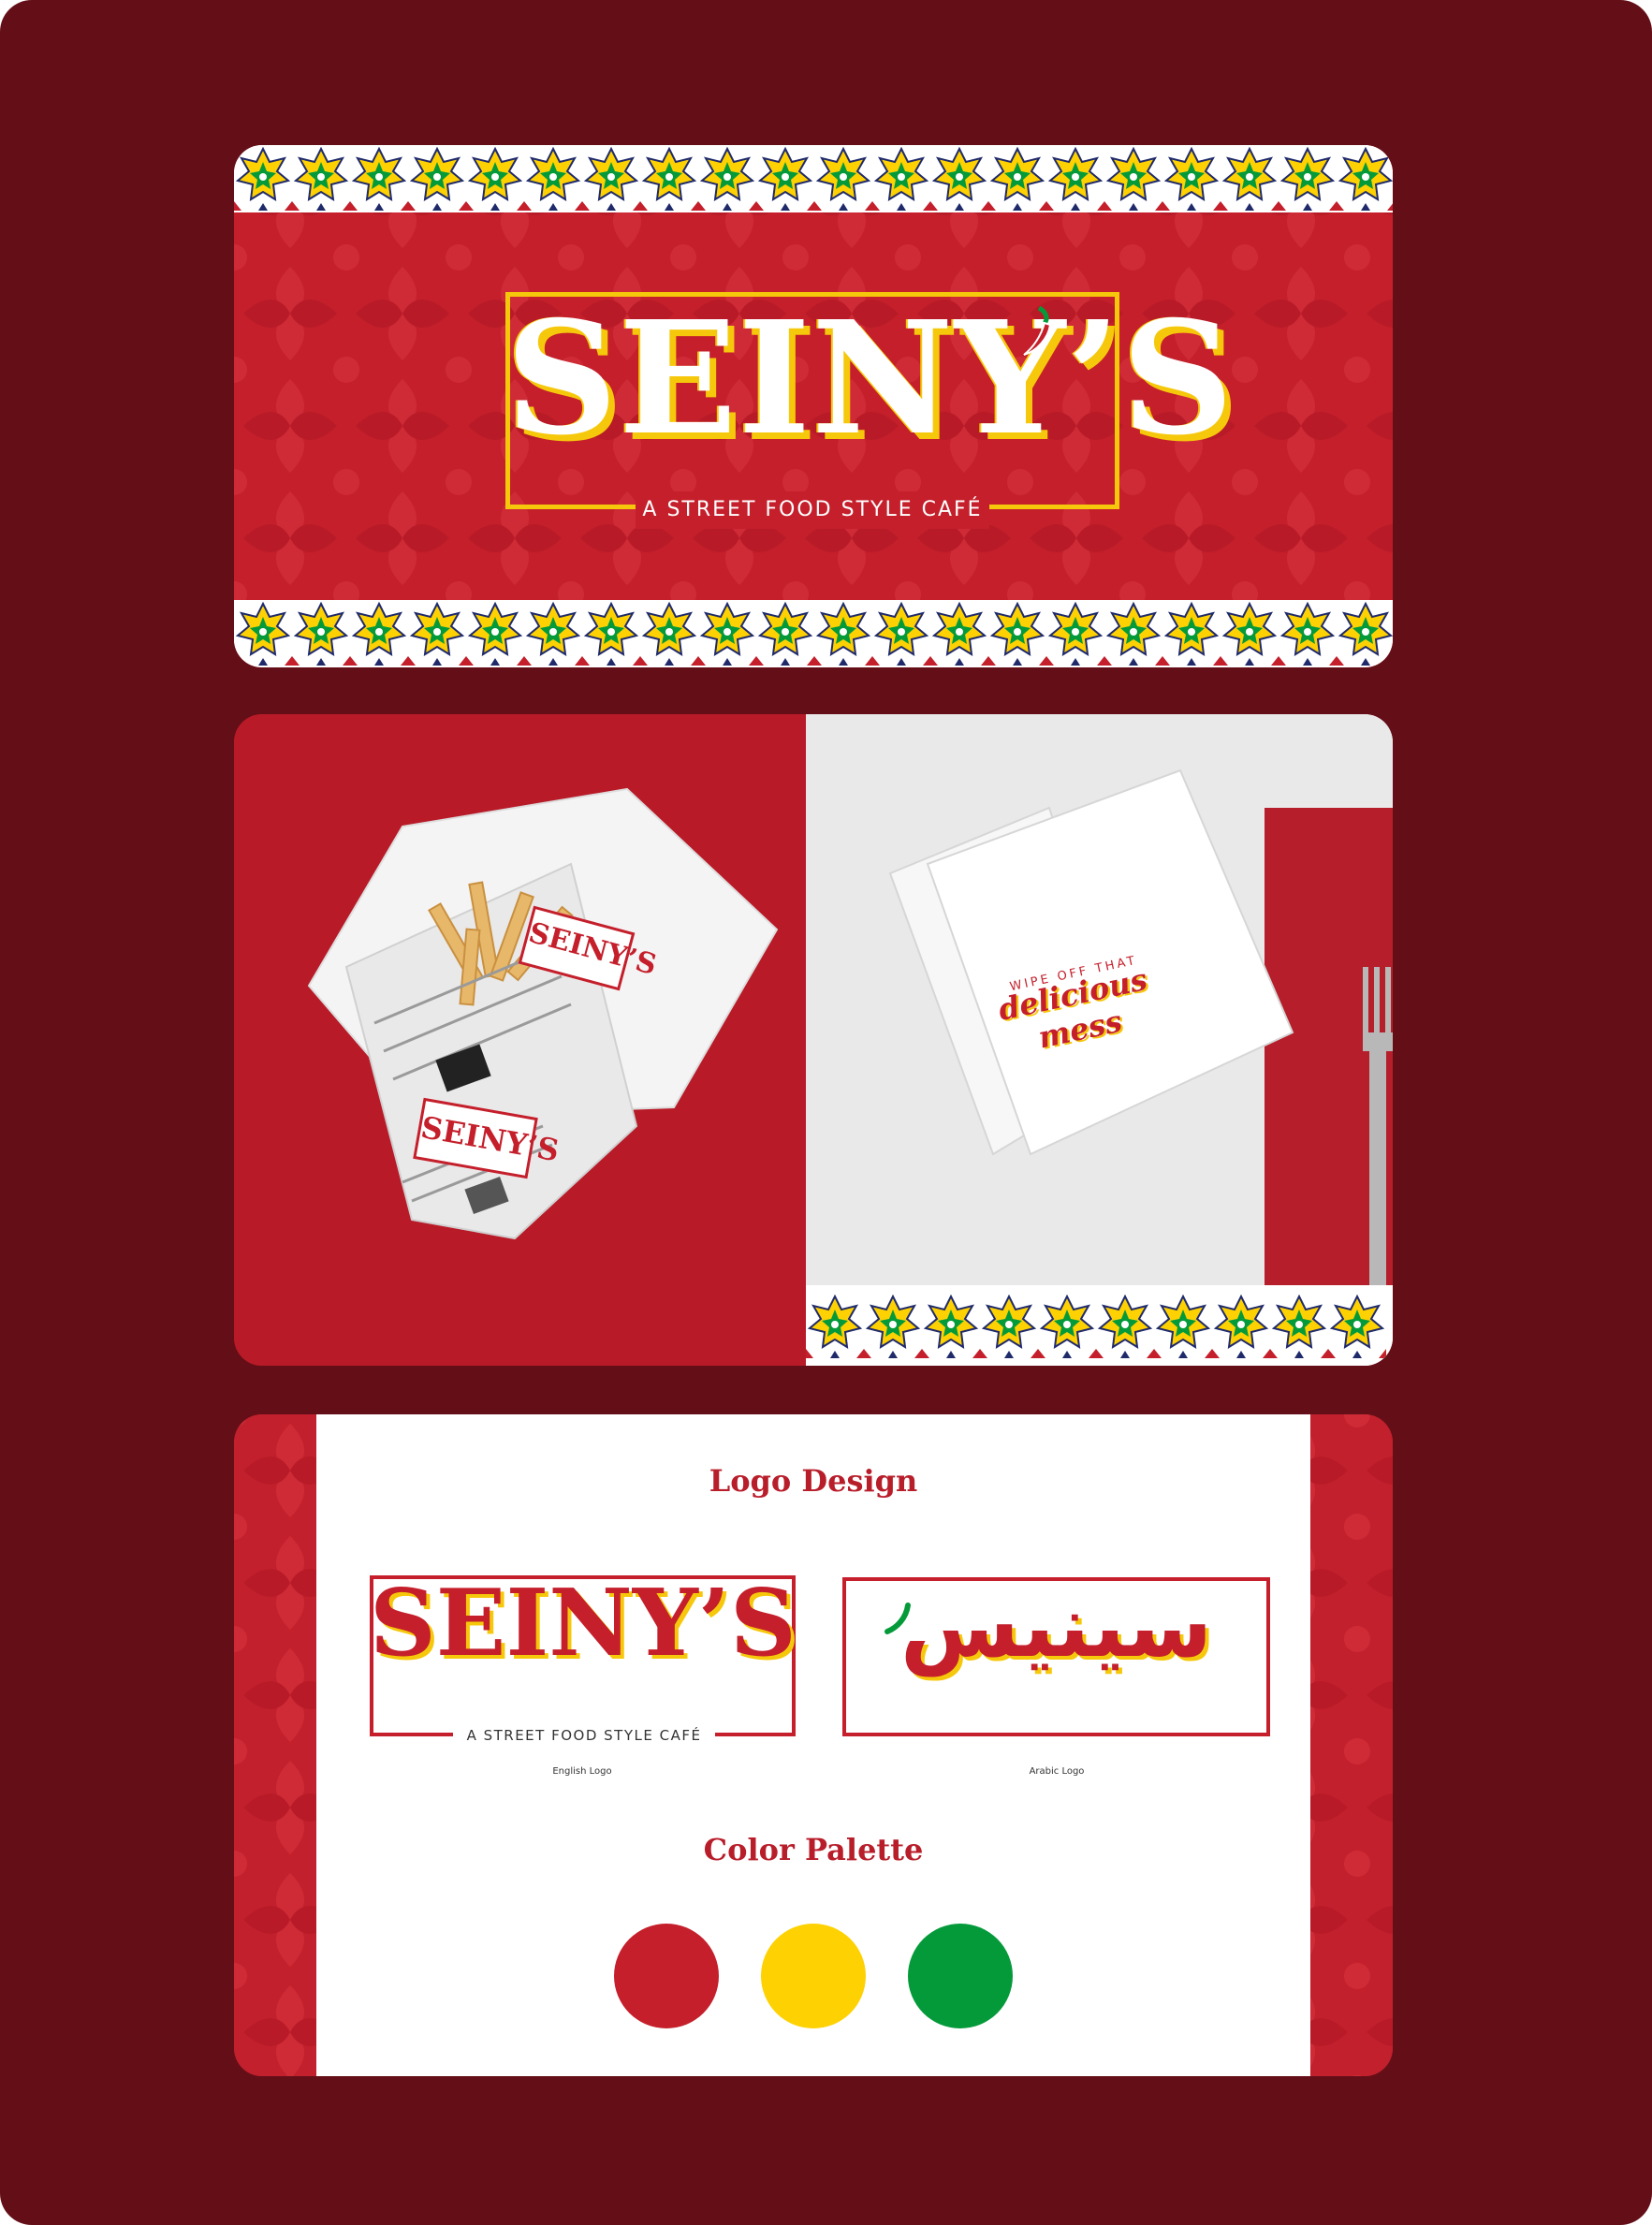 This screenshot has width=1652, height=2225. What do you see at coordinates (812, 509) in the screenshot?
I see `hero-tagline: A STREET FOOD STYLE CAFÉ` at bounding box center [812, 509].